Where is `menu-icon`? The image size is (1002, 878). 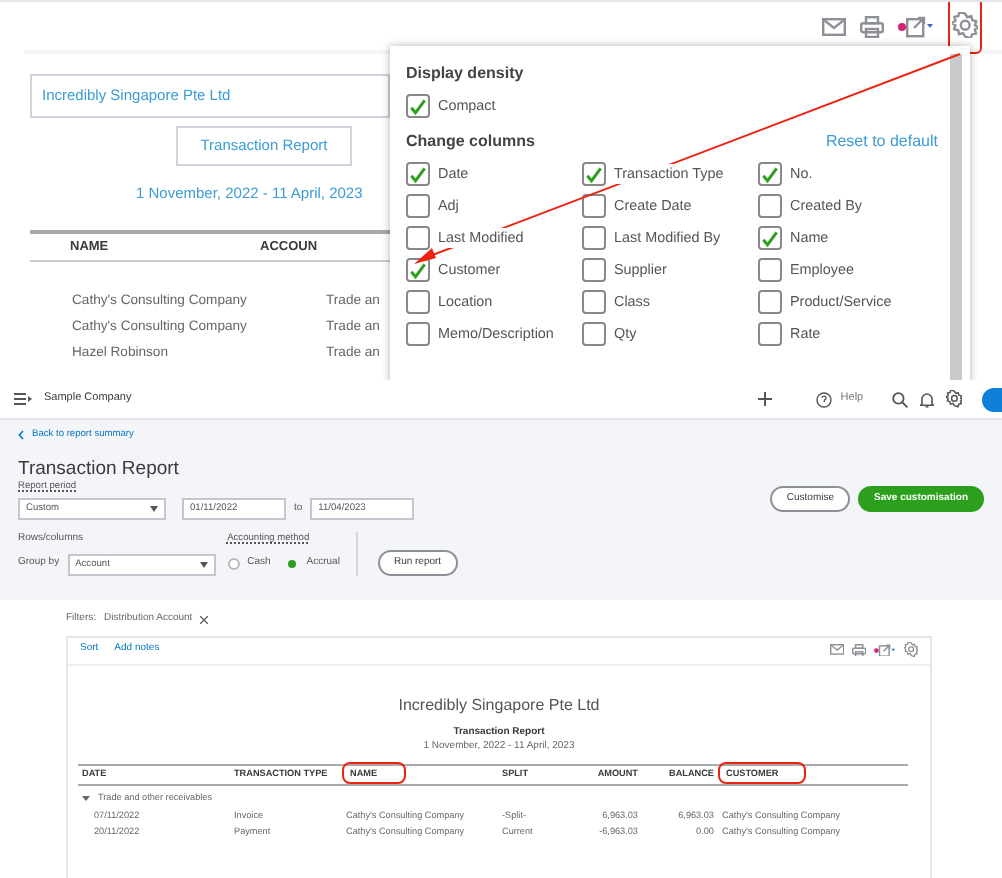 menu-icon is located at coordinates (23, 399).